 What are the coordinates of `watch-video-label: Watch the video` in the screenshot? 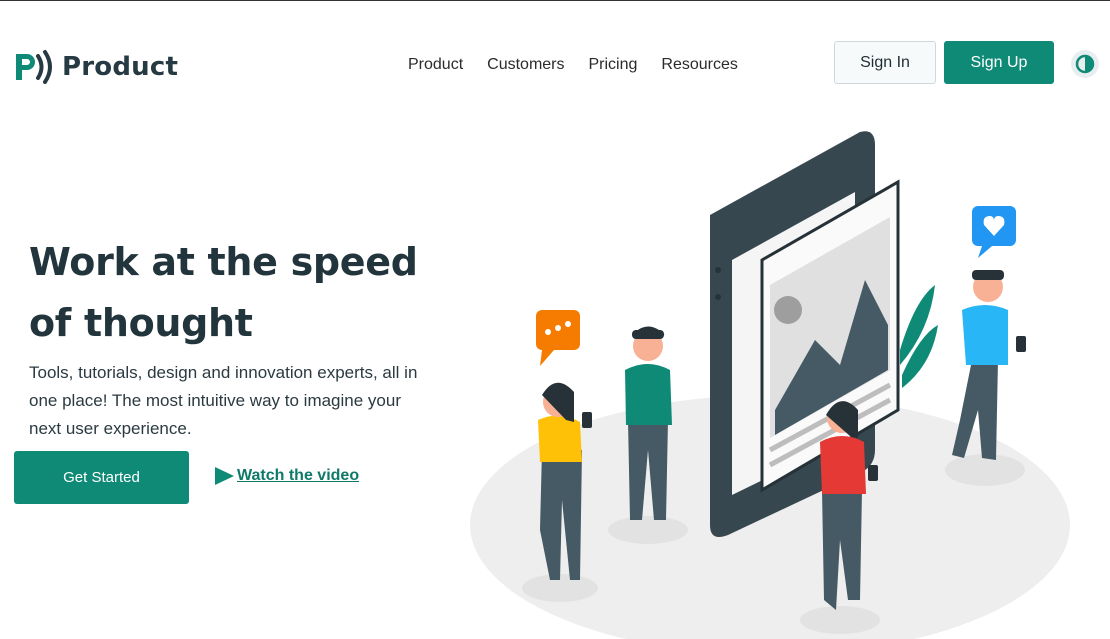 It's located at (298, 475).